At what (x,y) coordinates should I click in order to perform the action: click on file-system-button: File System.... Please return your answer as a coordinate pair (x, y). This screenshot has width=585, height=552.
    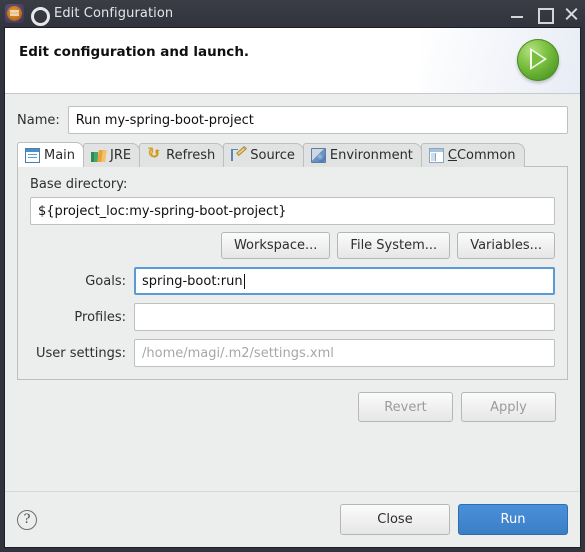
    Looking at the image, I should click on (394, 245).